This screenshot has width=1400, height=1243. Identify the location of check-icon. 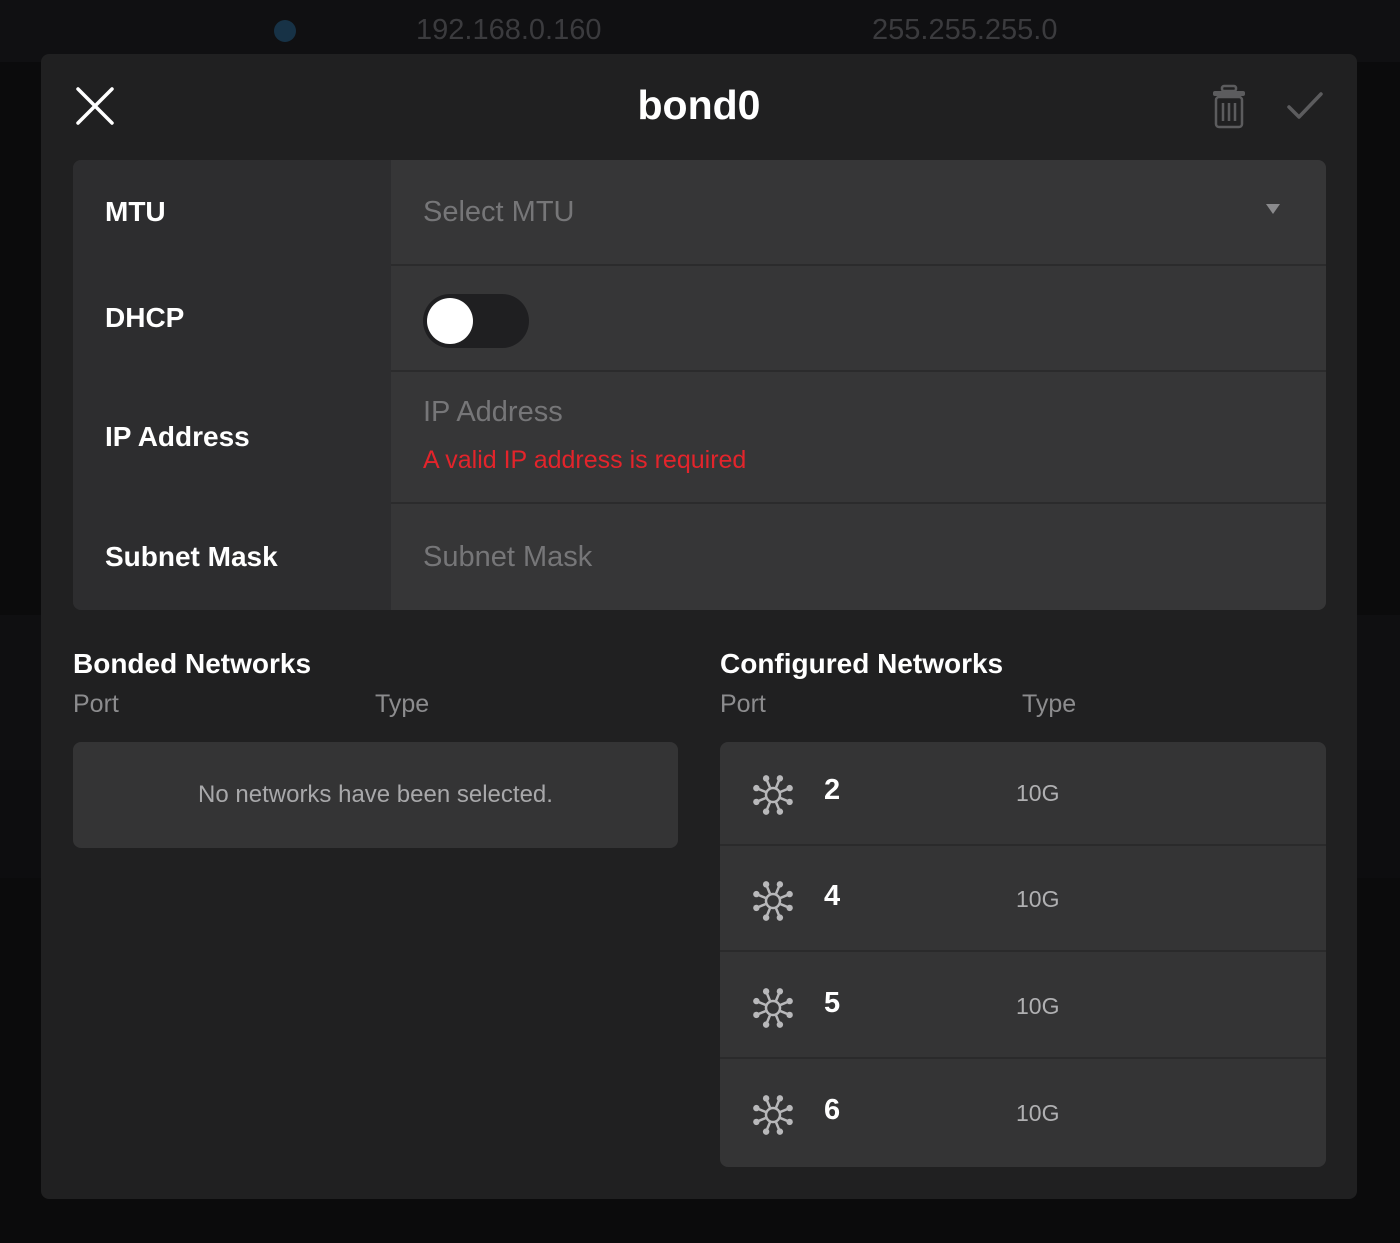
(1305, 106).